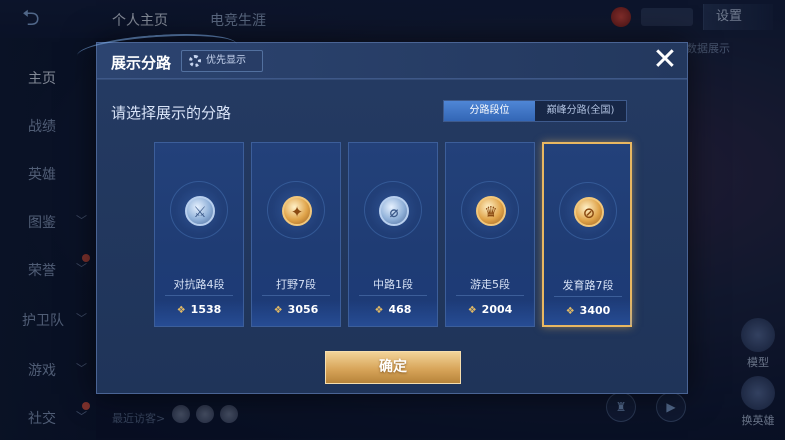 Image resolution: width=785 pixels, height=440 pixels. I want to click on priority-display-label: 优先显示, so click(226, 60).